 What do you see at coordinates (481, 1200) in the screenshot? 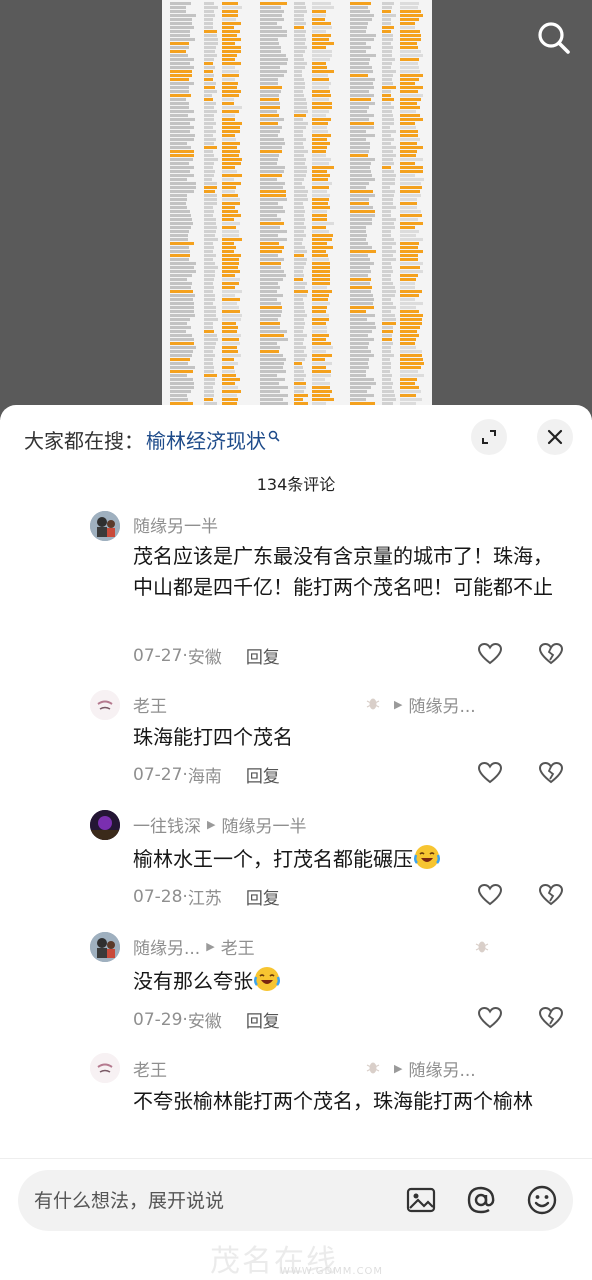
I see `at-mention-icon` at bounding box center [481, 1200].